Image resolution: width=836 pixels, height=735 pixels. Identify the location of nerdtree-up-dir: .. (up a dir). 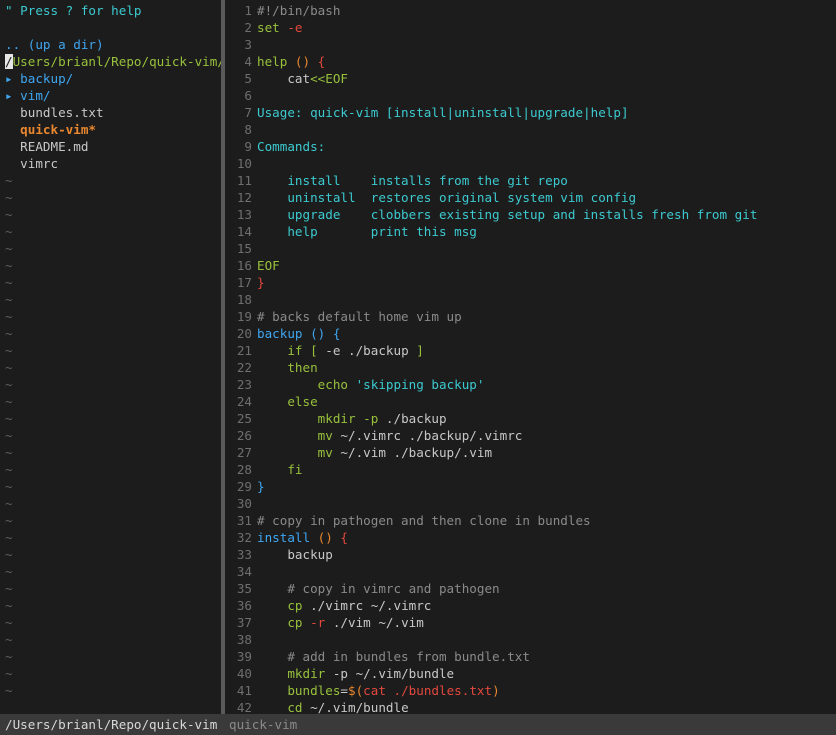
(110, 44).